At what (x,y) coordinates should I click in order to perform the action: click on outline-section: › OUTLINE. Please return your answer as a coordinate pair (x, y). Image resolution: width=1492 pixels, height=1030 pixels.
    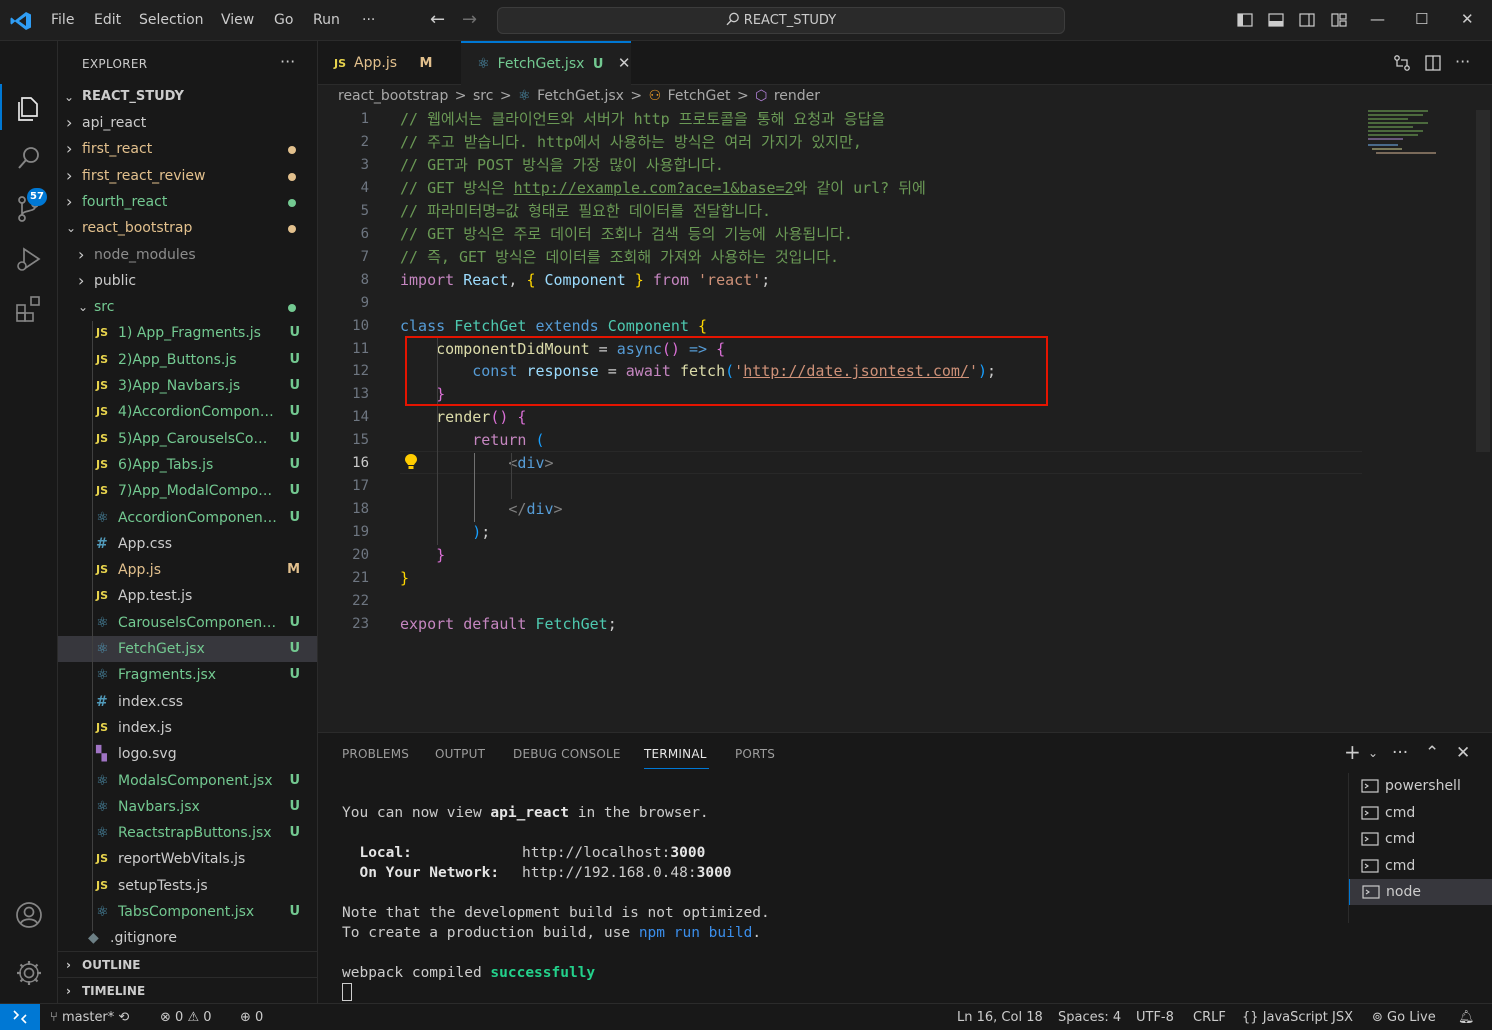
    Looking at the image, I should click on (187, 964).